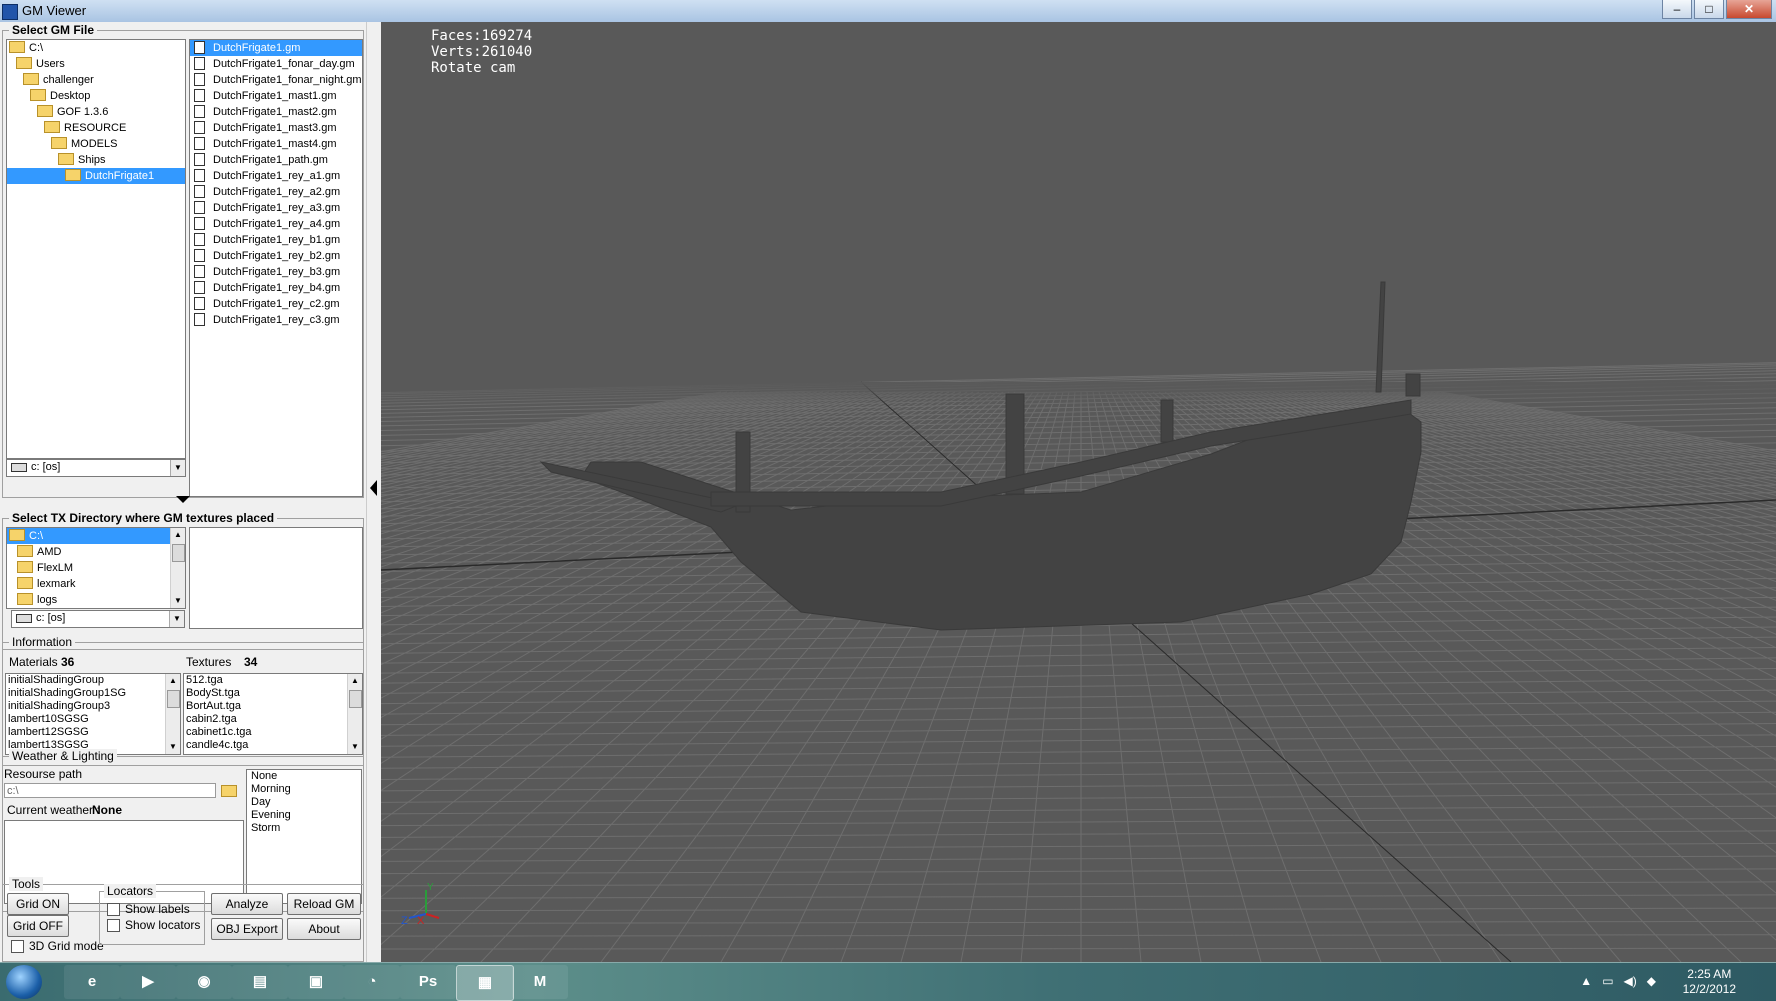 Image resolution: width=1776 pixels, height=1001 pixels. What do you see at coordinates (276, 64) in the screenshot?
I see `gm-file-item: DutchFrigate1_fonar_day.gm` at bounding box center [276, 64].